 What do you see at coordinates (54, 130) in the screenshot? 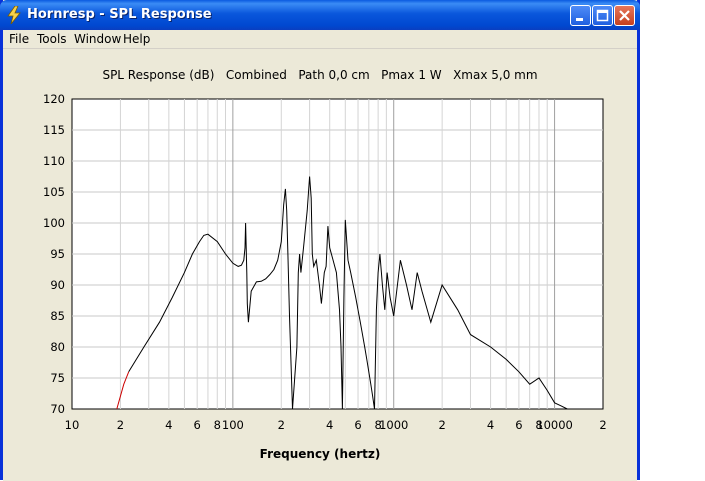
I see `y-tick-label: 115` at bounding box center [54, 130].